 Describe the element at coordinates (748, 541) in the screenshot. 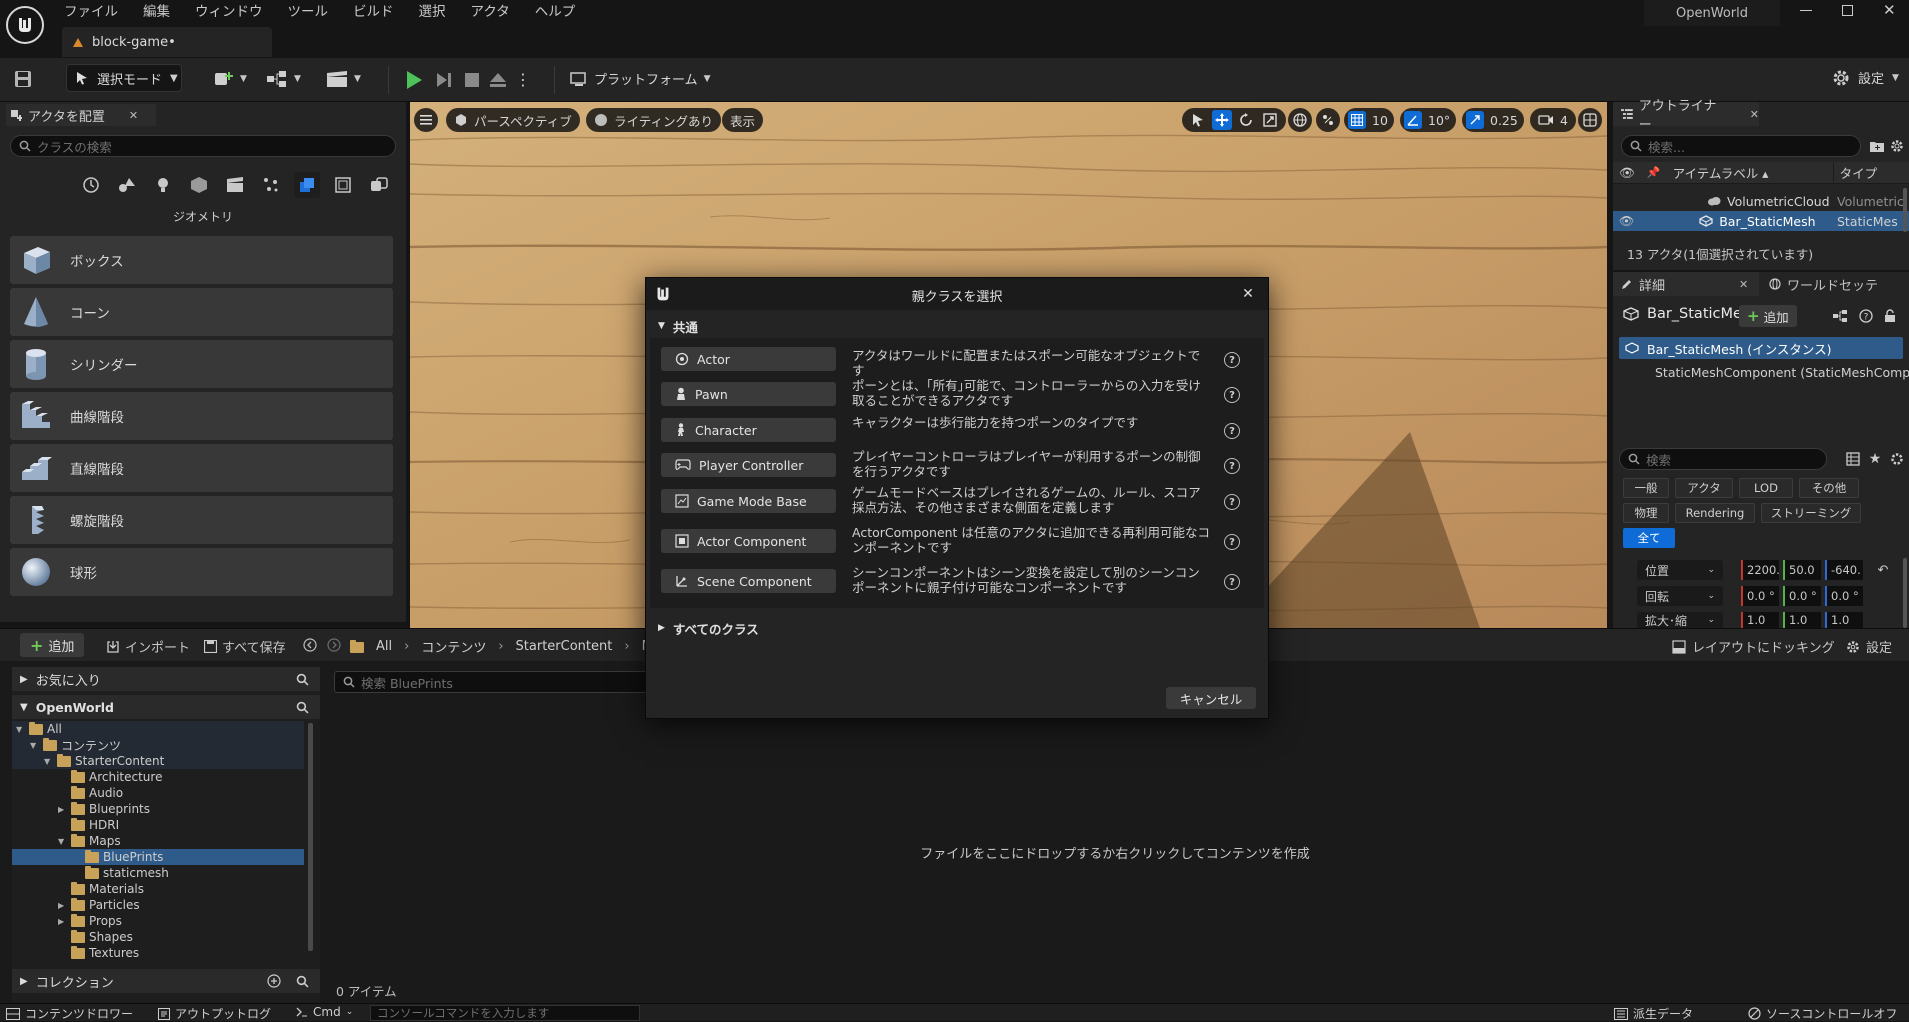

I see `class-button-actor-component: Actor Component` at that location.